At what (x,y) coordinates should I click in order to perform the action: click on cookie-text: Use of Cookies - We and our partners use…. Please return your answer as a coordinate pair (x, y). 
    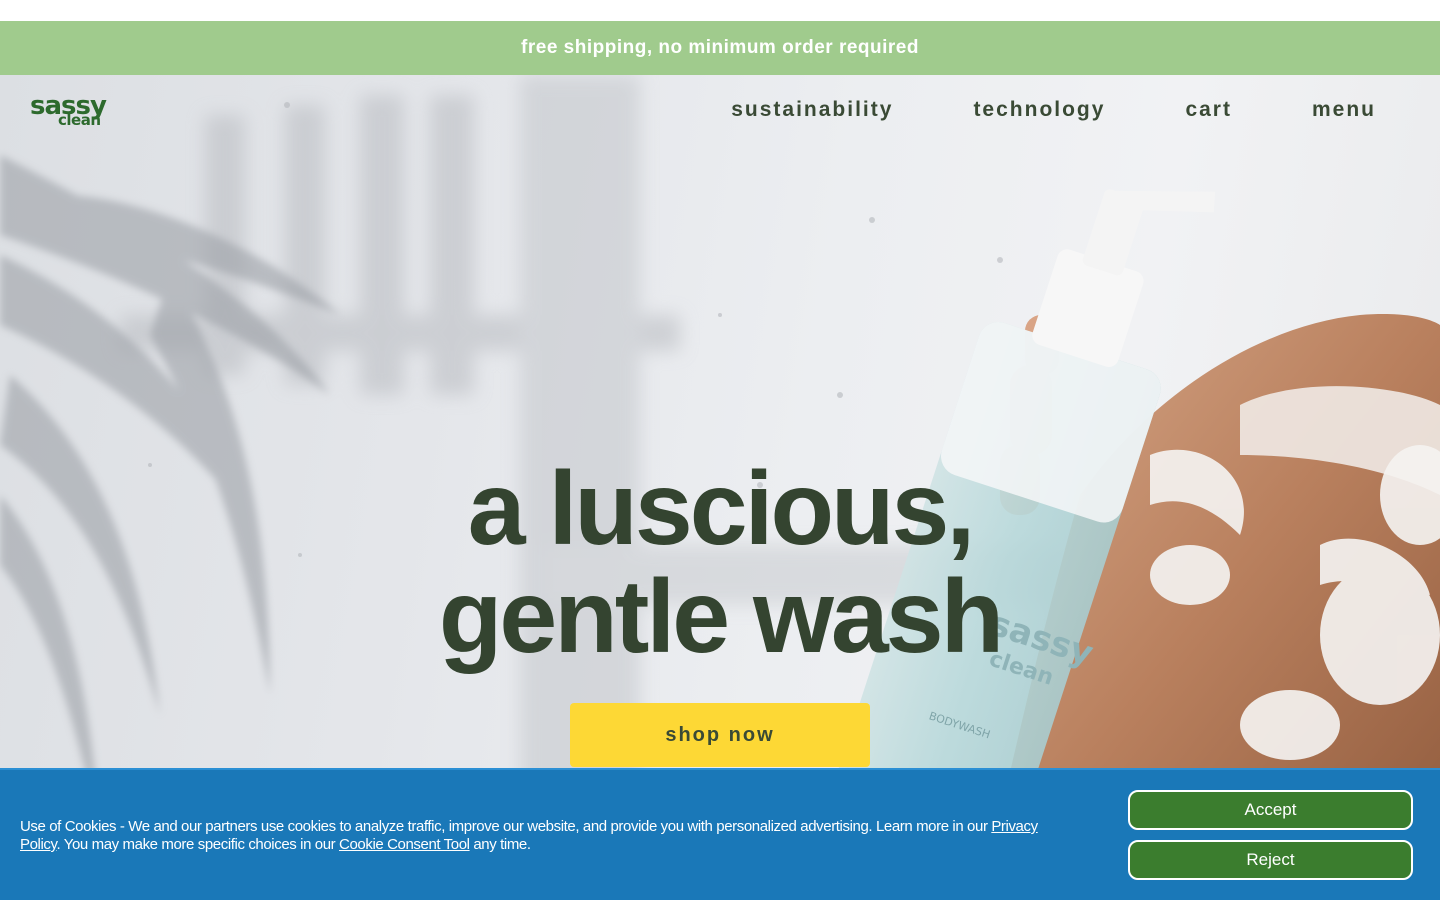
    Looking at the image, I should click on (529, 835).